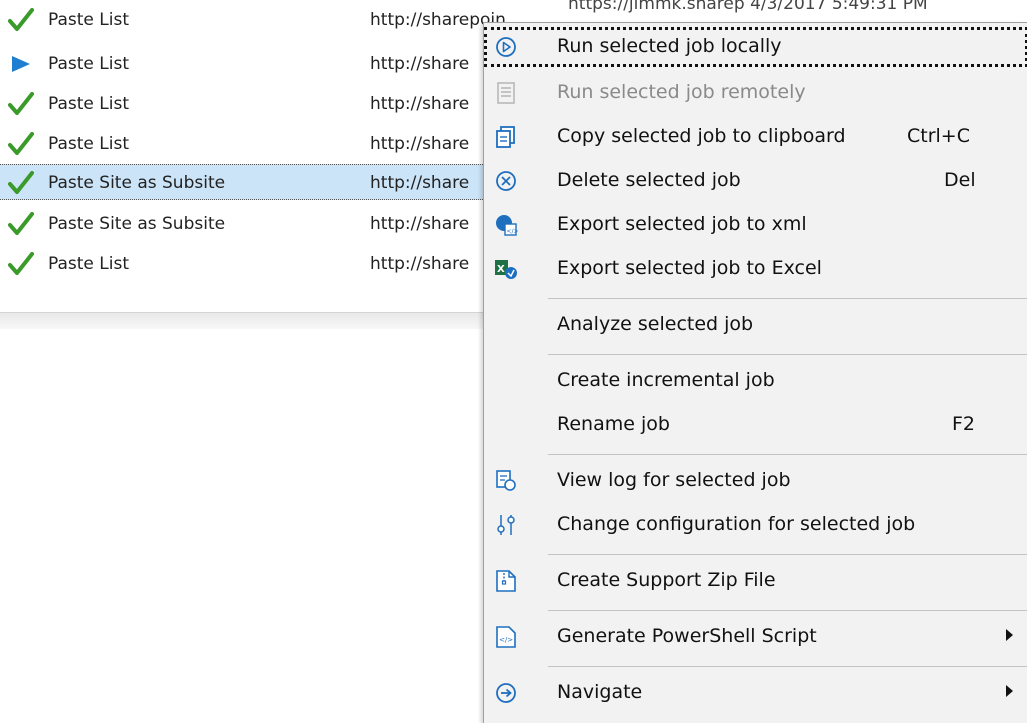 Image resolution: width=1027 pixels, height=723 pixels. I want to click on menu-item-view-log: View log for selected job, so click(755, 481).